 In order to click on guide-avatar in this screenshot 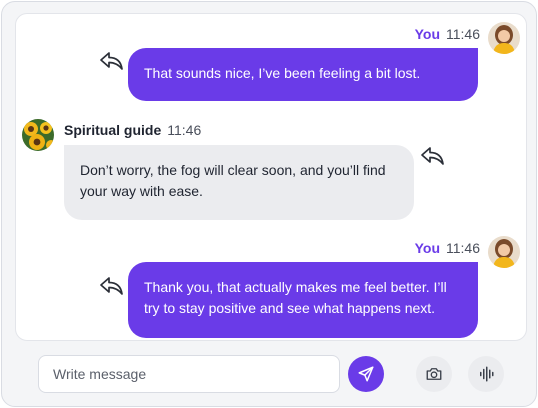, I will do `click(38, 135)`.